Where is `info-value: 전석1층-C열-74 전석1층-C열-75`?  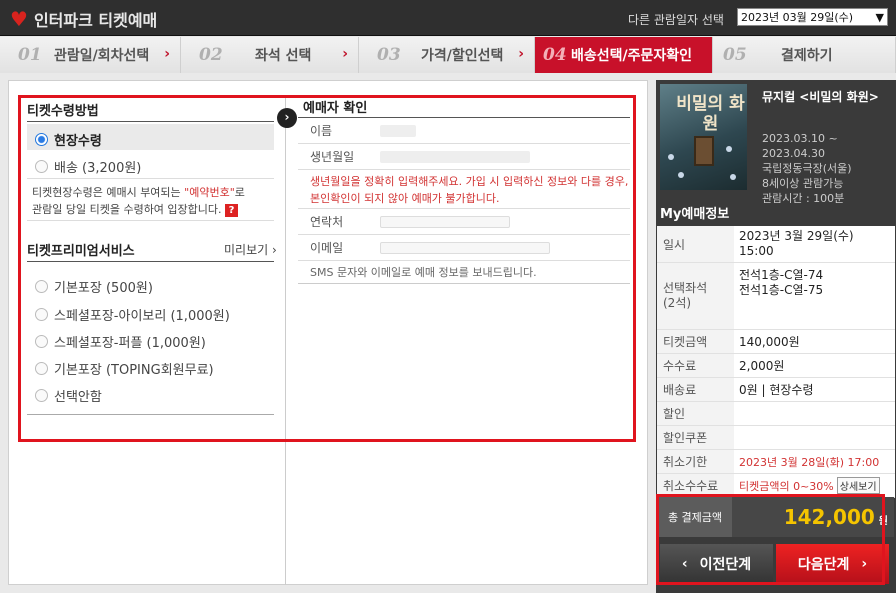 info-value: 전석1층-C열-74 전석1층-C열-75 is located at coordinates (814, 296).